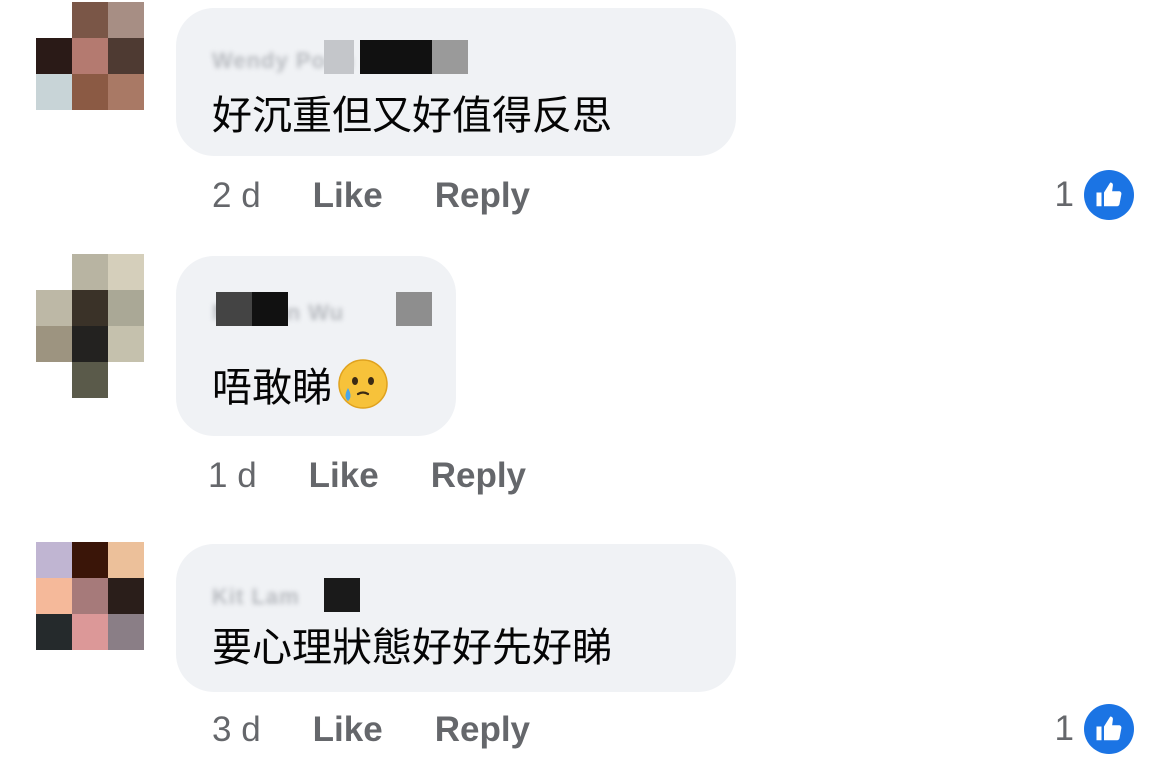  What do you see at coordinates (412, 648) in the screenshot?
I see `comment-text-content: 要心理狀態好好先好睇` at bounding box center [412, 648].